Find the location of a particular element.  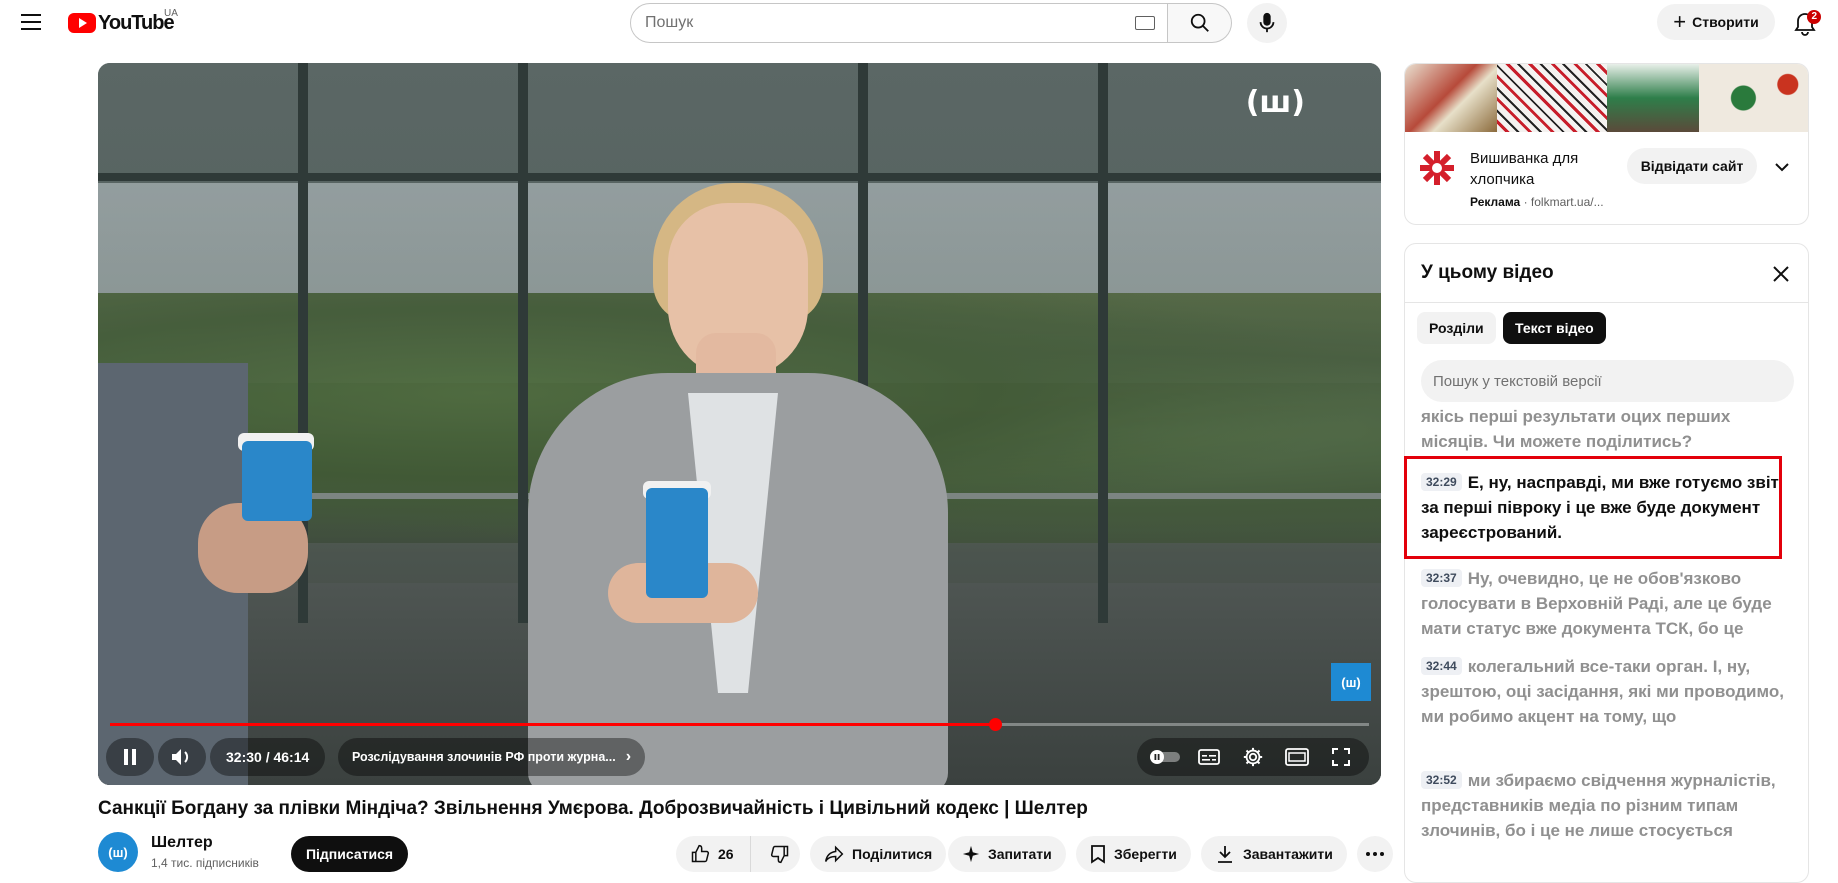

dislike-button is located at coordinates (779, 854).